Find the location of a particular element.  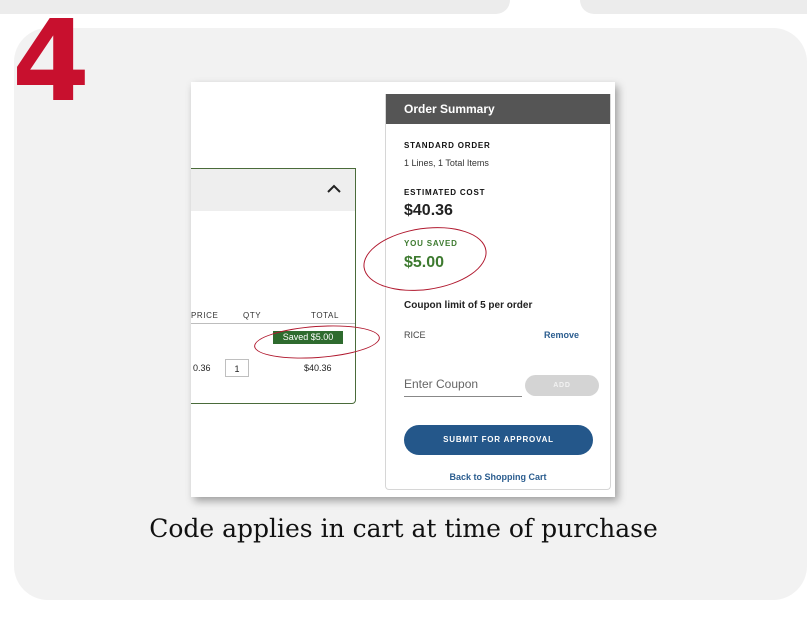

submit-for-approval-button: SUBMIT FOR APPROVAL is located at coordinates (498, 440).